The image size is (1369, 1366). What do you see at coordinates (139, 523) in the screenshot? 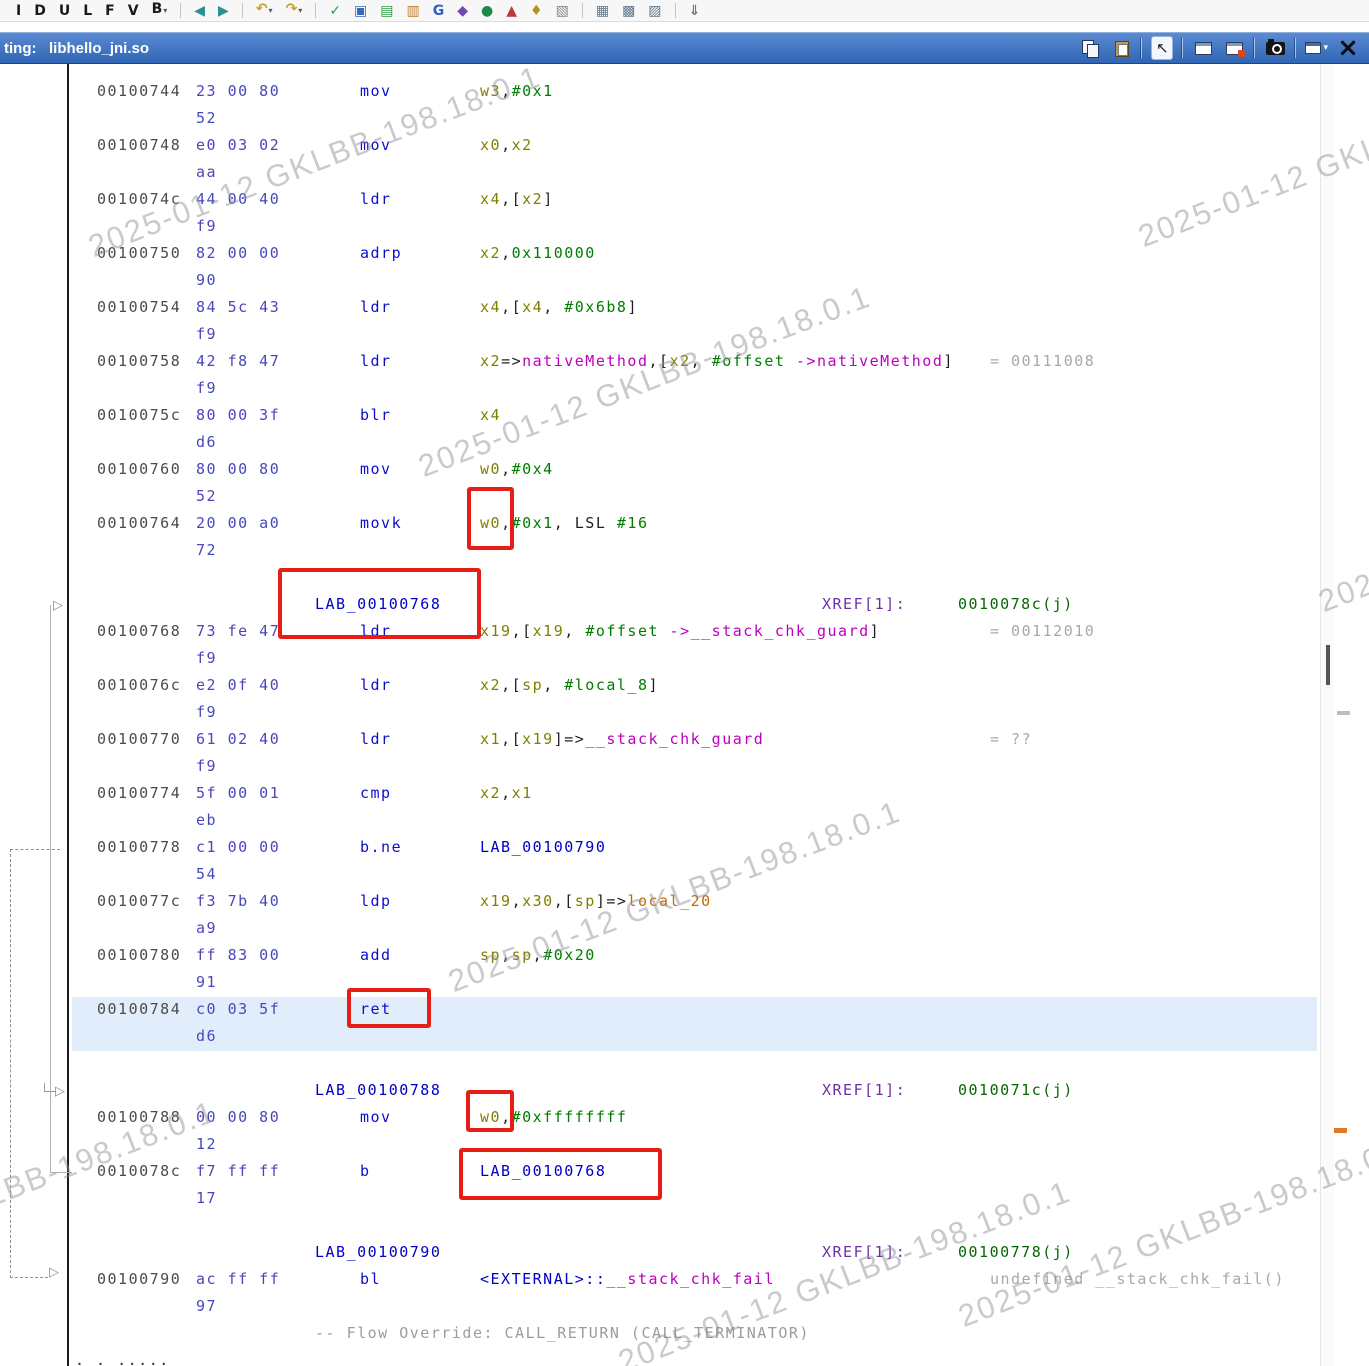
I see `address: 00100764` at bounding box center [139, 523].